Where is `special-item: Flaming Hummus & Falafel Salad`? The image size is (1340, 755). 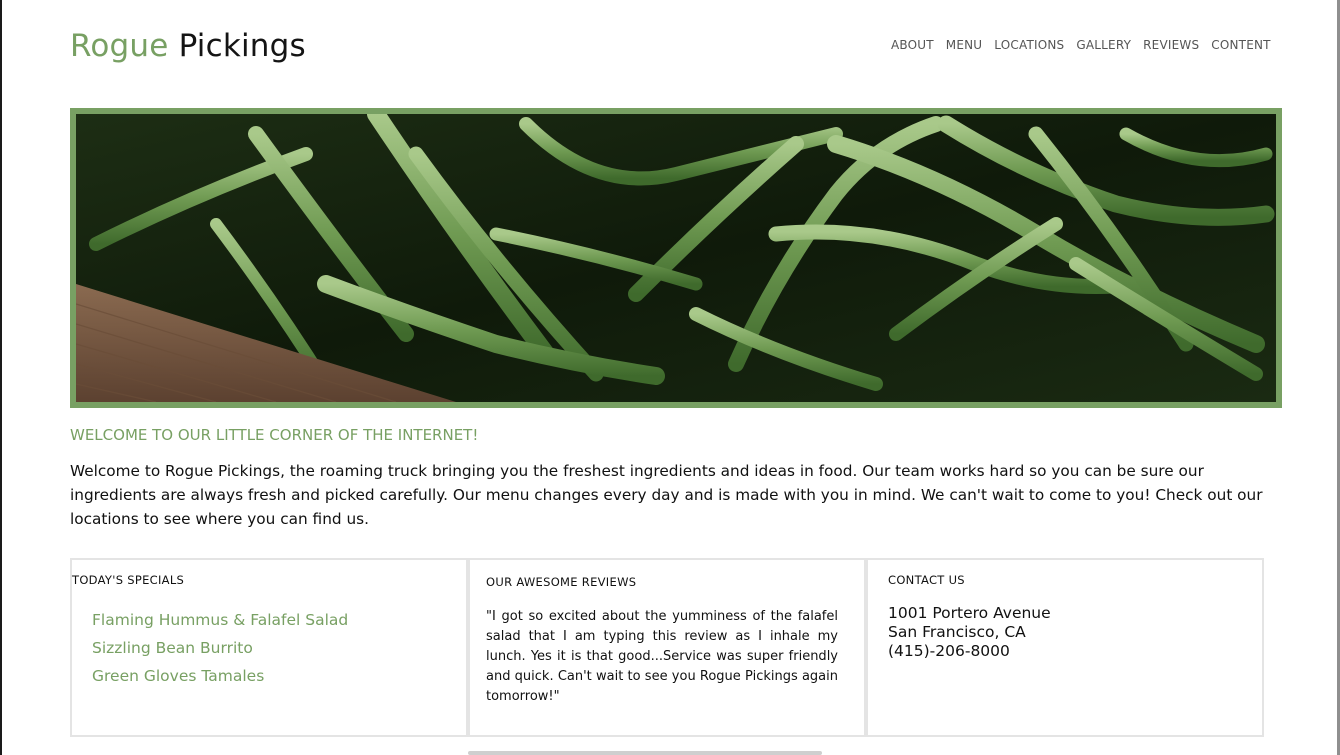 special-item: Flaming Hummus & Falafel Salad is located at coordinates (220, 620).